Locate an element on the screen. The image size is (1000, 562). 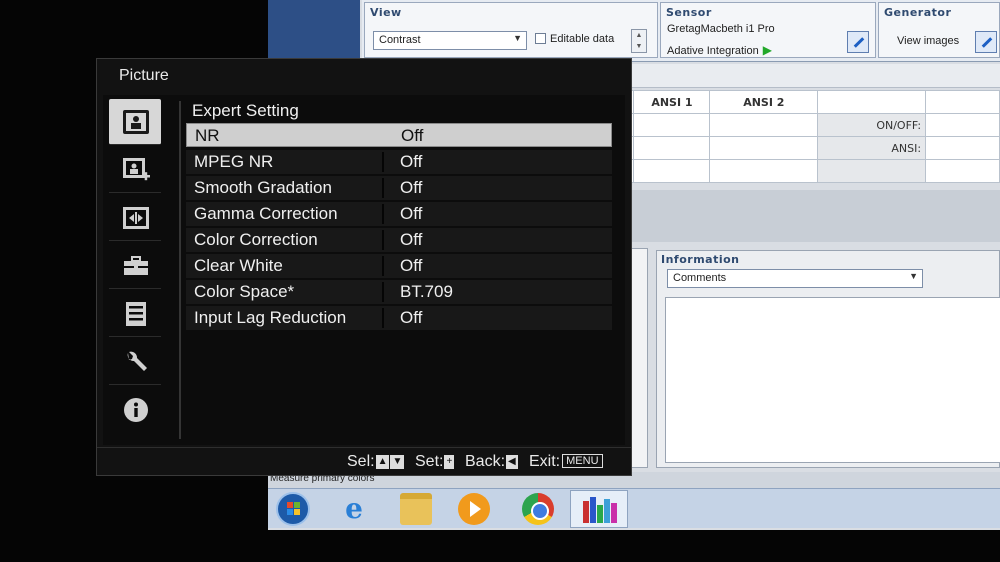
back-arrow-icon: ◀ is located at coordinates (512, 462).